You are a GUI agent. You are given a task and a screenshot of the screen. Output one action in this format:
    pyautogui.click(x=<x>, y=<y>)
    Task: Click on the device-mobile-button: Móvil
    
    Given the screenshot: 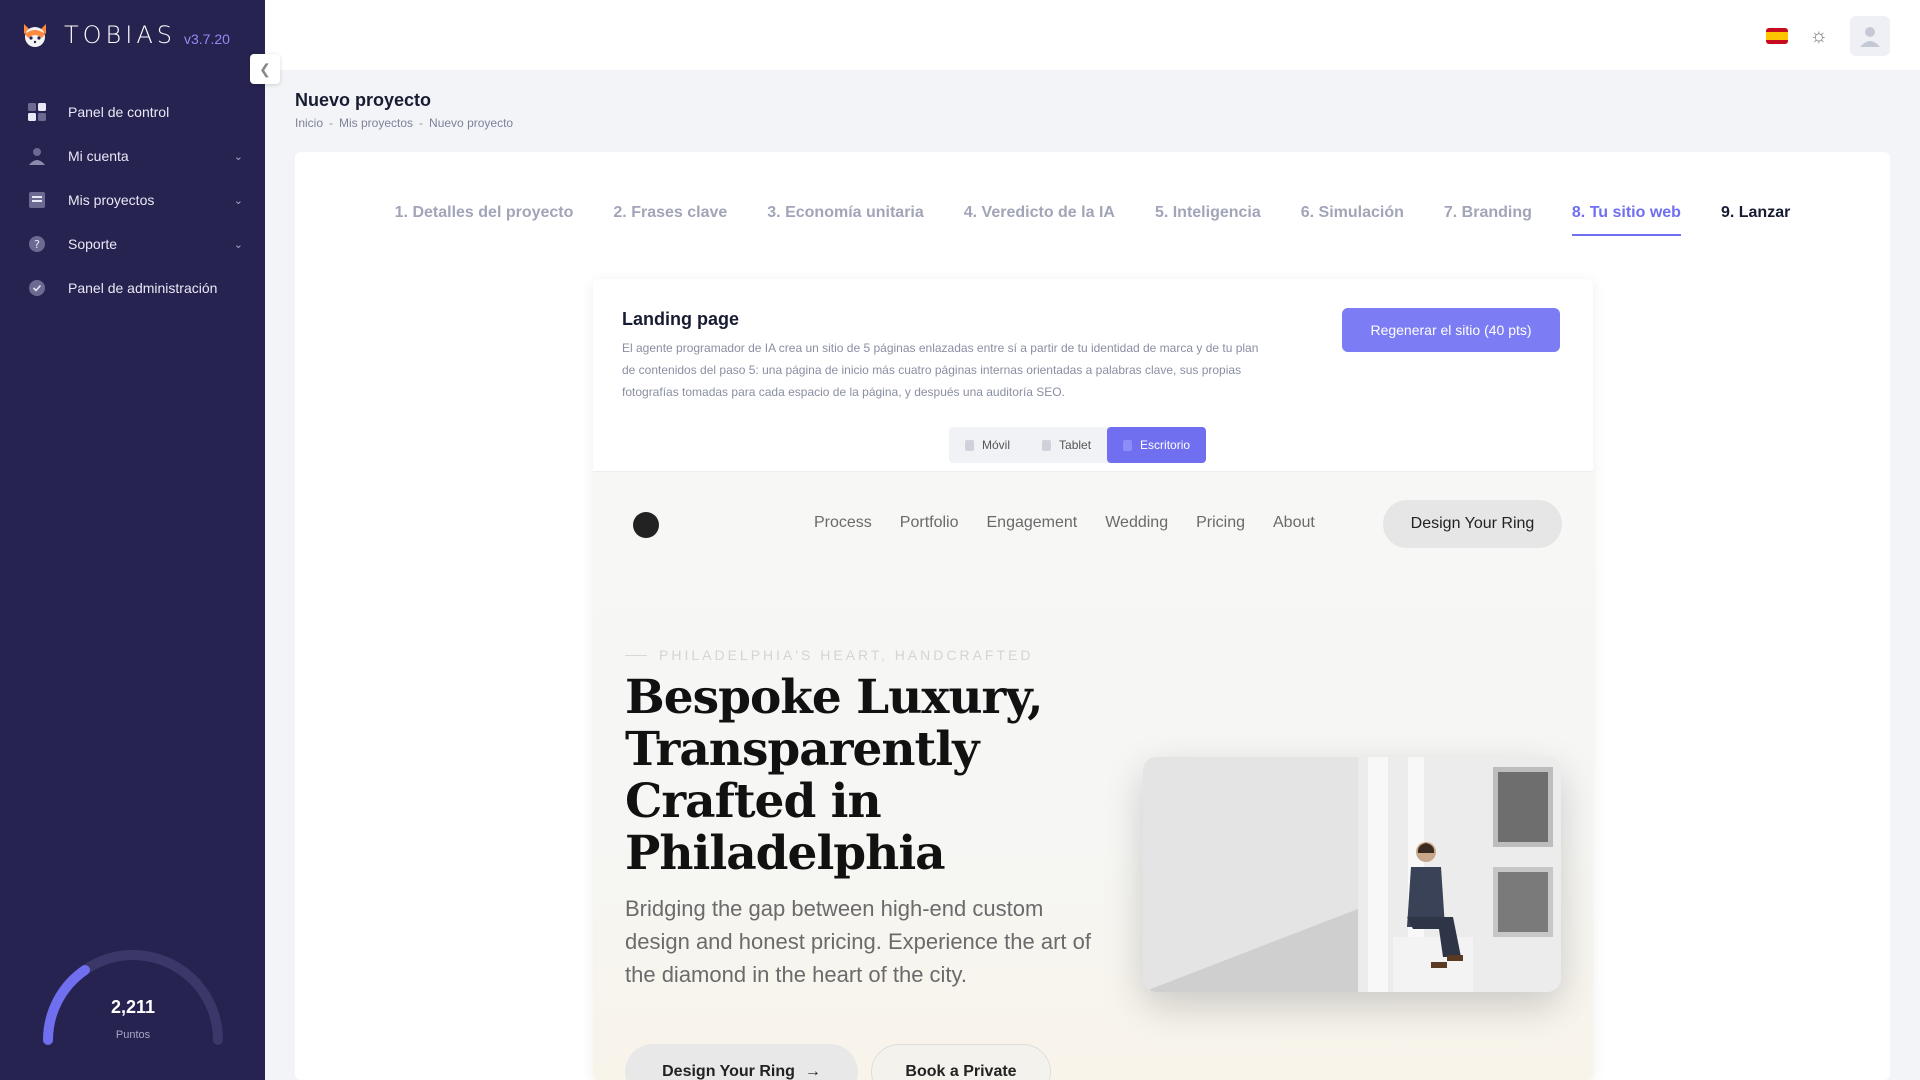 What is the action you would take?
    pyautogui.click(x=987, y=445)
    